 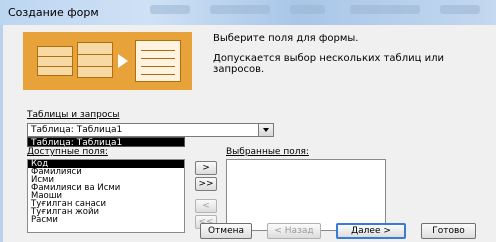 I want to click on next-button: Далее >, so click(x=371, y=231).